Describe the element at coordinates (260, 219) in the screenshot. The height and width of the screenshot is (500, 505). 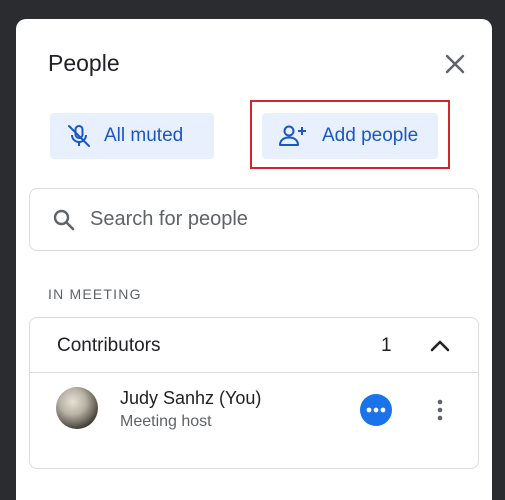
I see `search-input` at that location.